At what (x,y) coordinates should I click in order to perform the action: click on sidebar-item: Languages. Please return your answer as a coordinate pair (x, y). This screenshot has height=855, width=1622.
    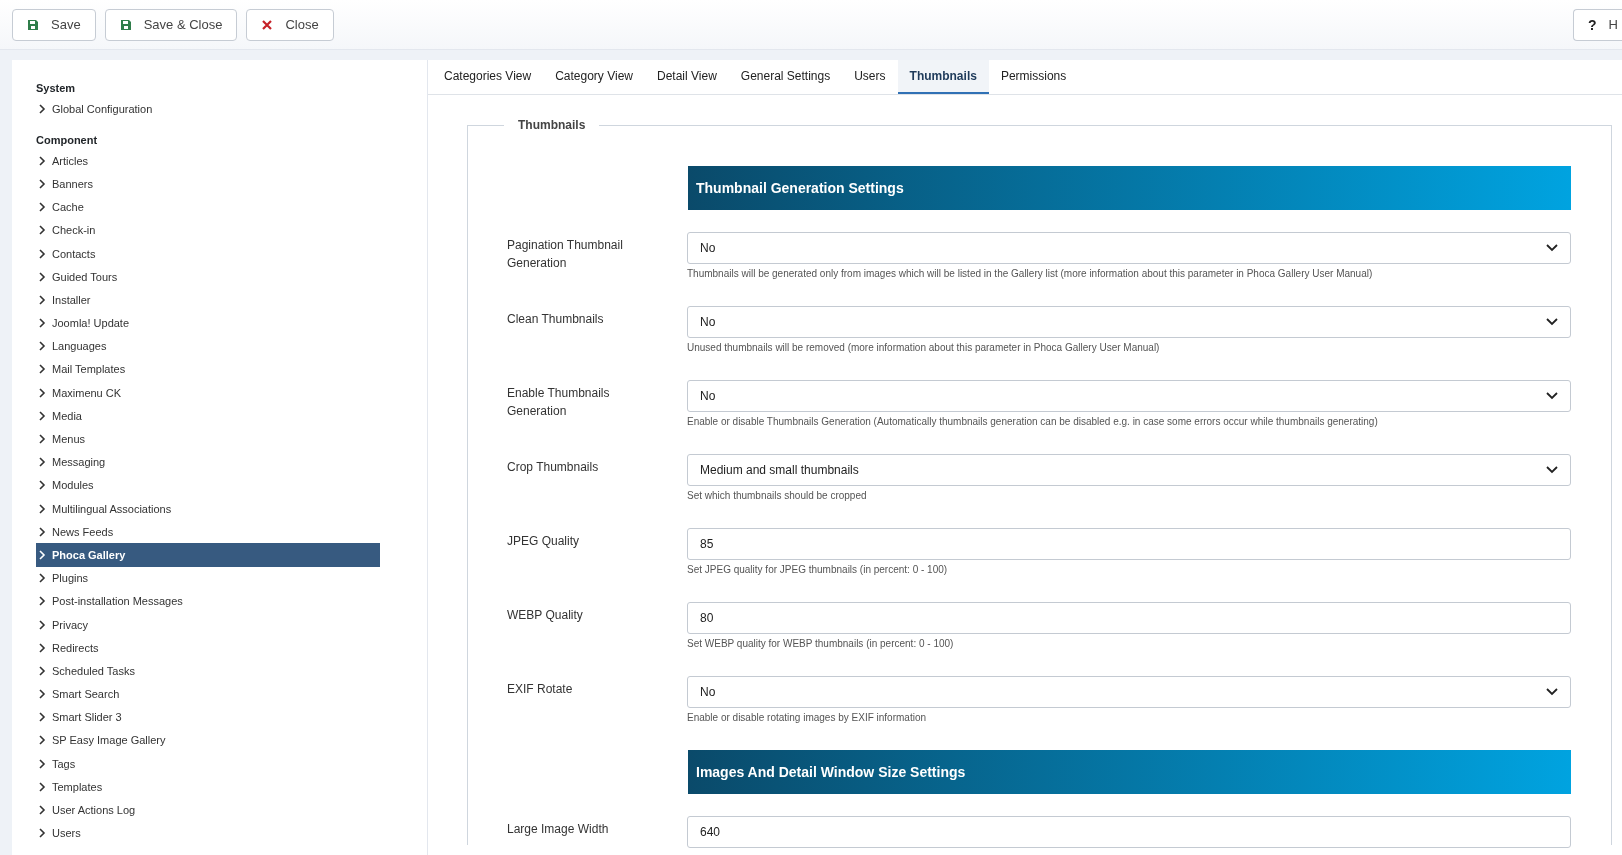
    Looking at the image, I should click on (208, 346).